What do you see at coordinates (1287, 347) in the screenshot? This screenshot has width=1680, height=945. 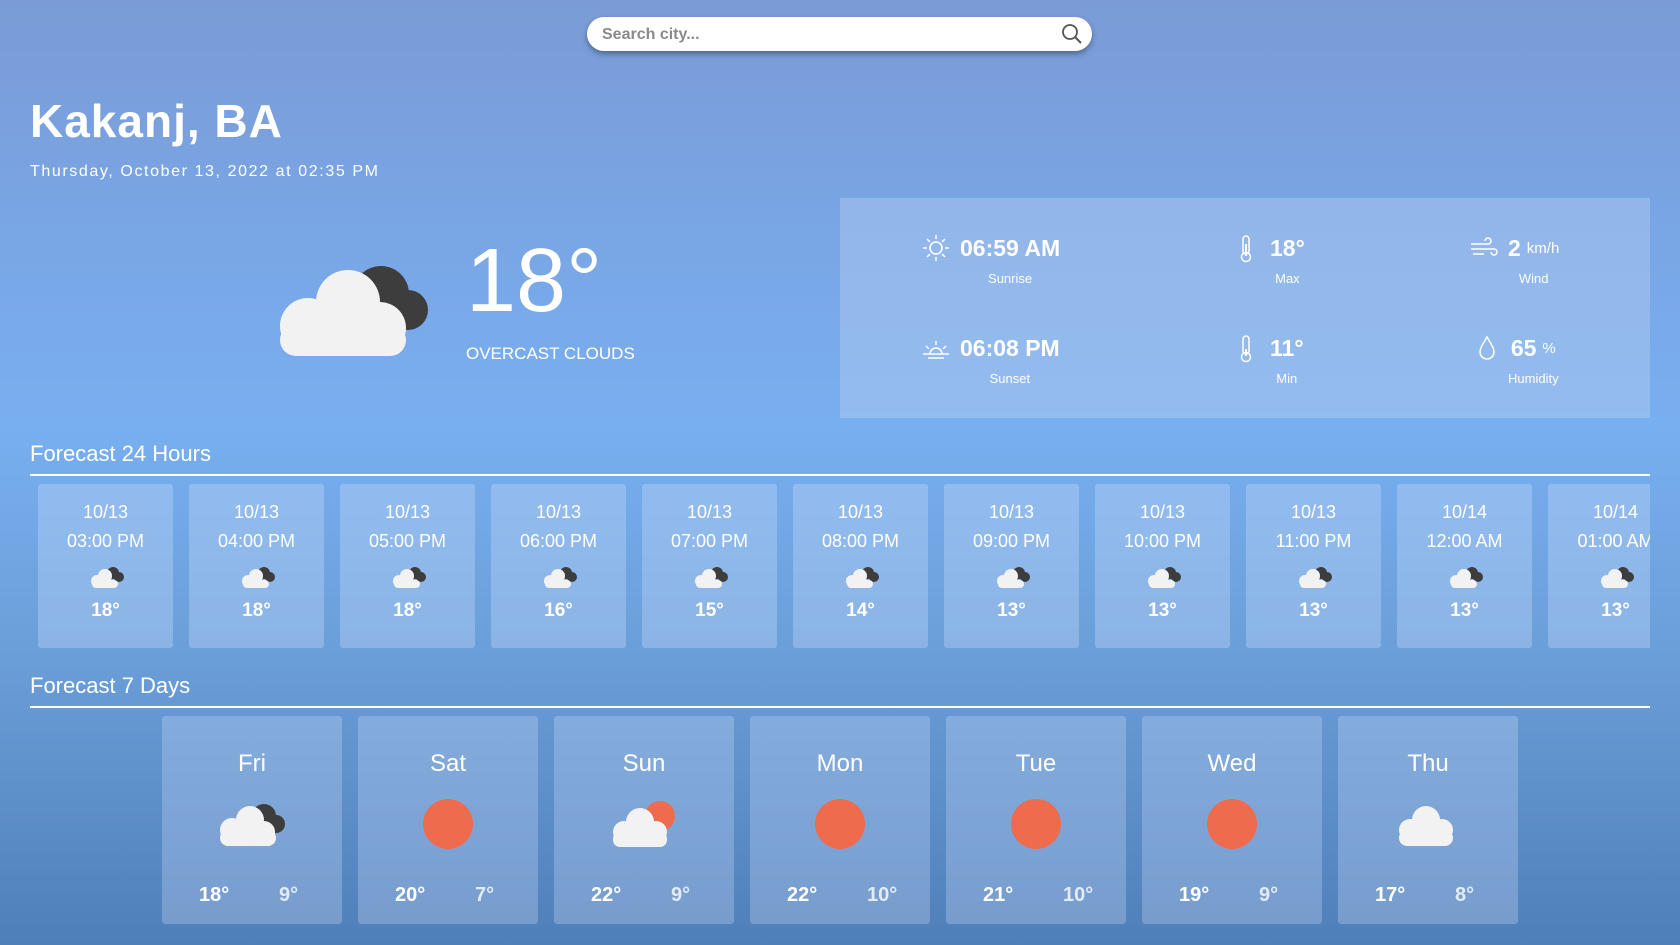 I see `min-temp-value: 11°` at bounding box center [1287, 347].